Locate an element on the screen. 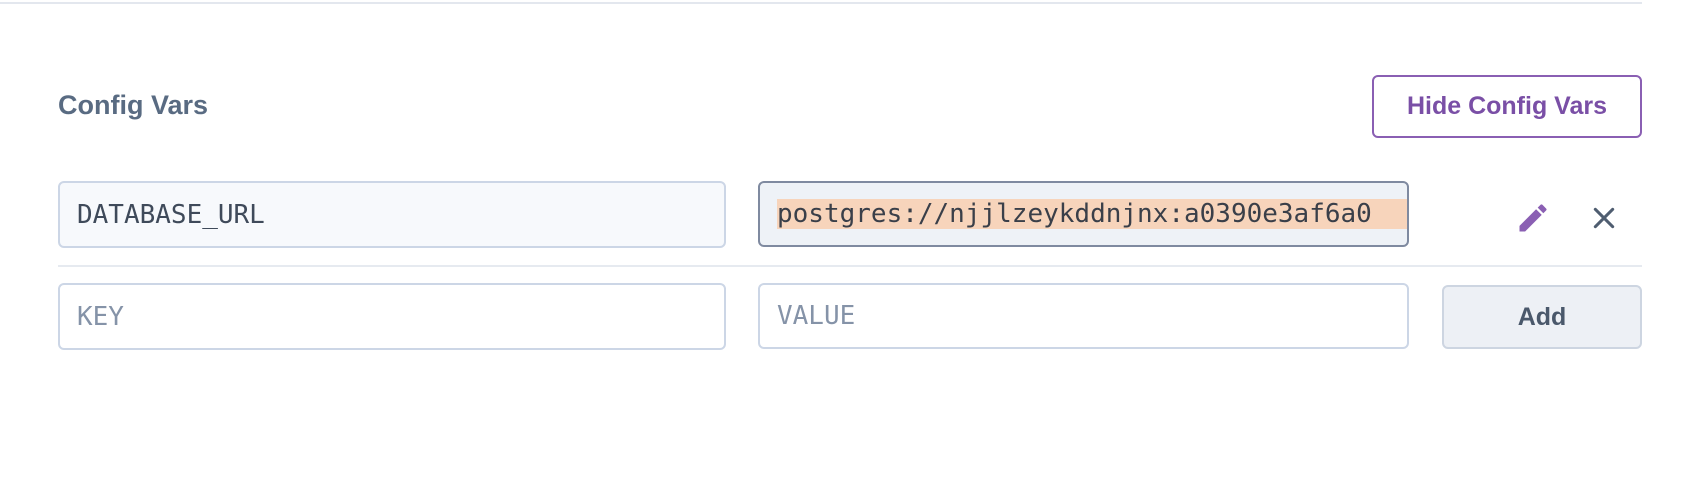 This screenshot has width=1684, height=484. config-var-value-field: postgres://njjlzeykddnjnx:a0390e3af6a0 is located at coordinates (1083, 214).